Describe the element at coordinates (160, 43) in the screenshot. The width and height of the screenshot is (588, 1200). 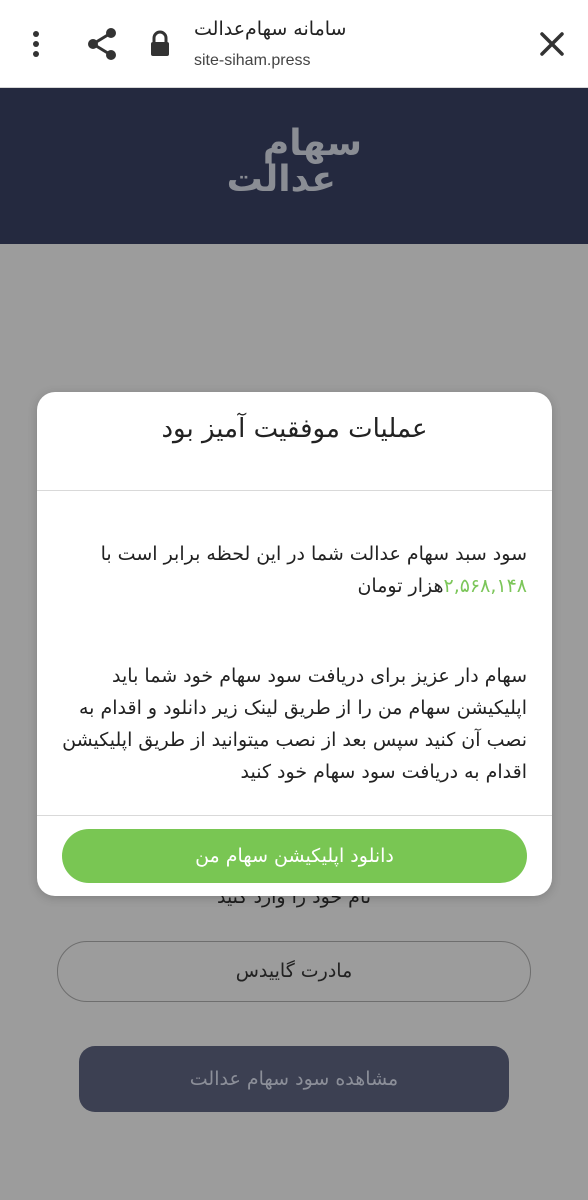
I see `lock-icon` at that location.